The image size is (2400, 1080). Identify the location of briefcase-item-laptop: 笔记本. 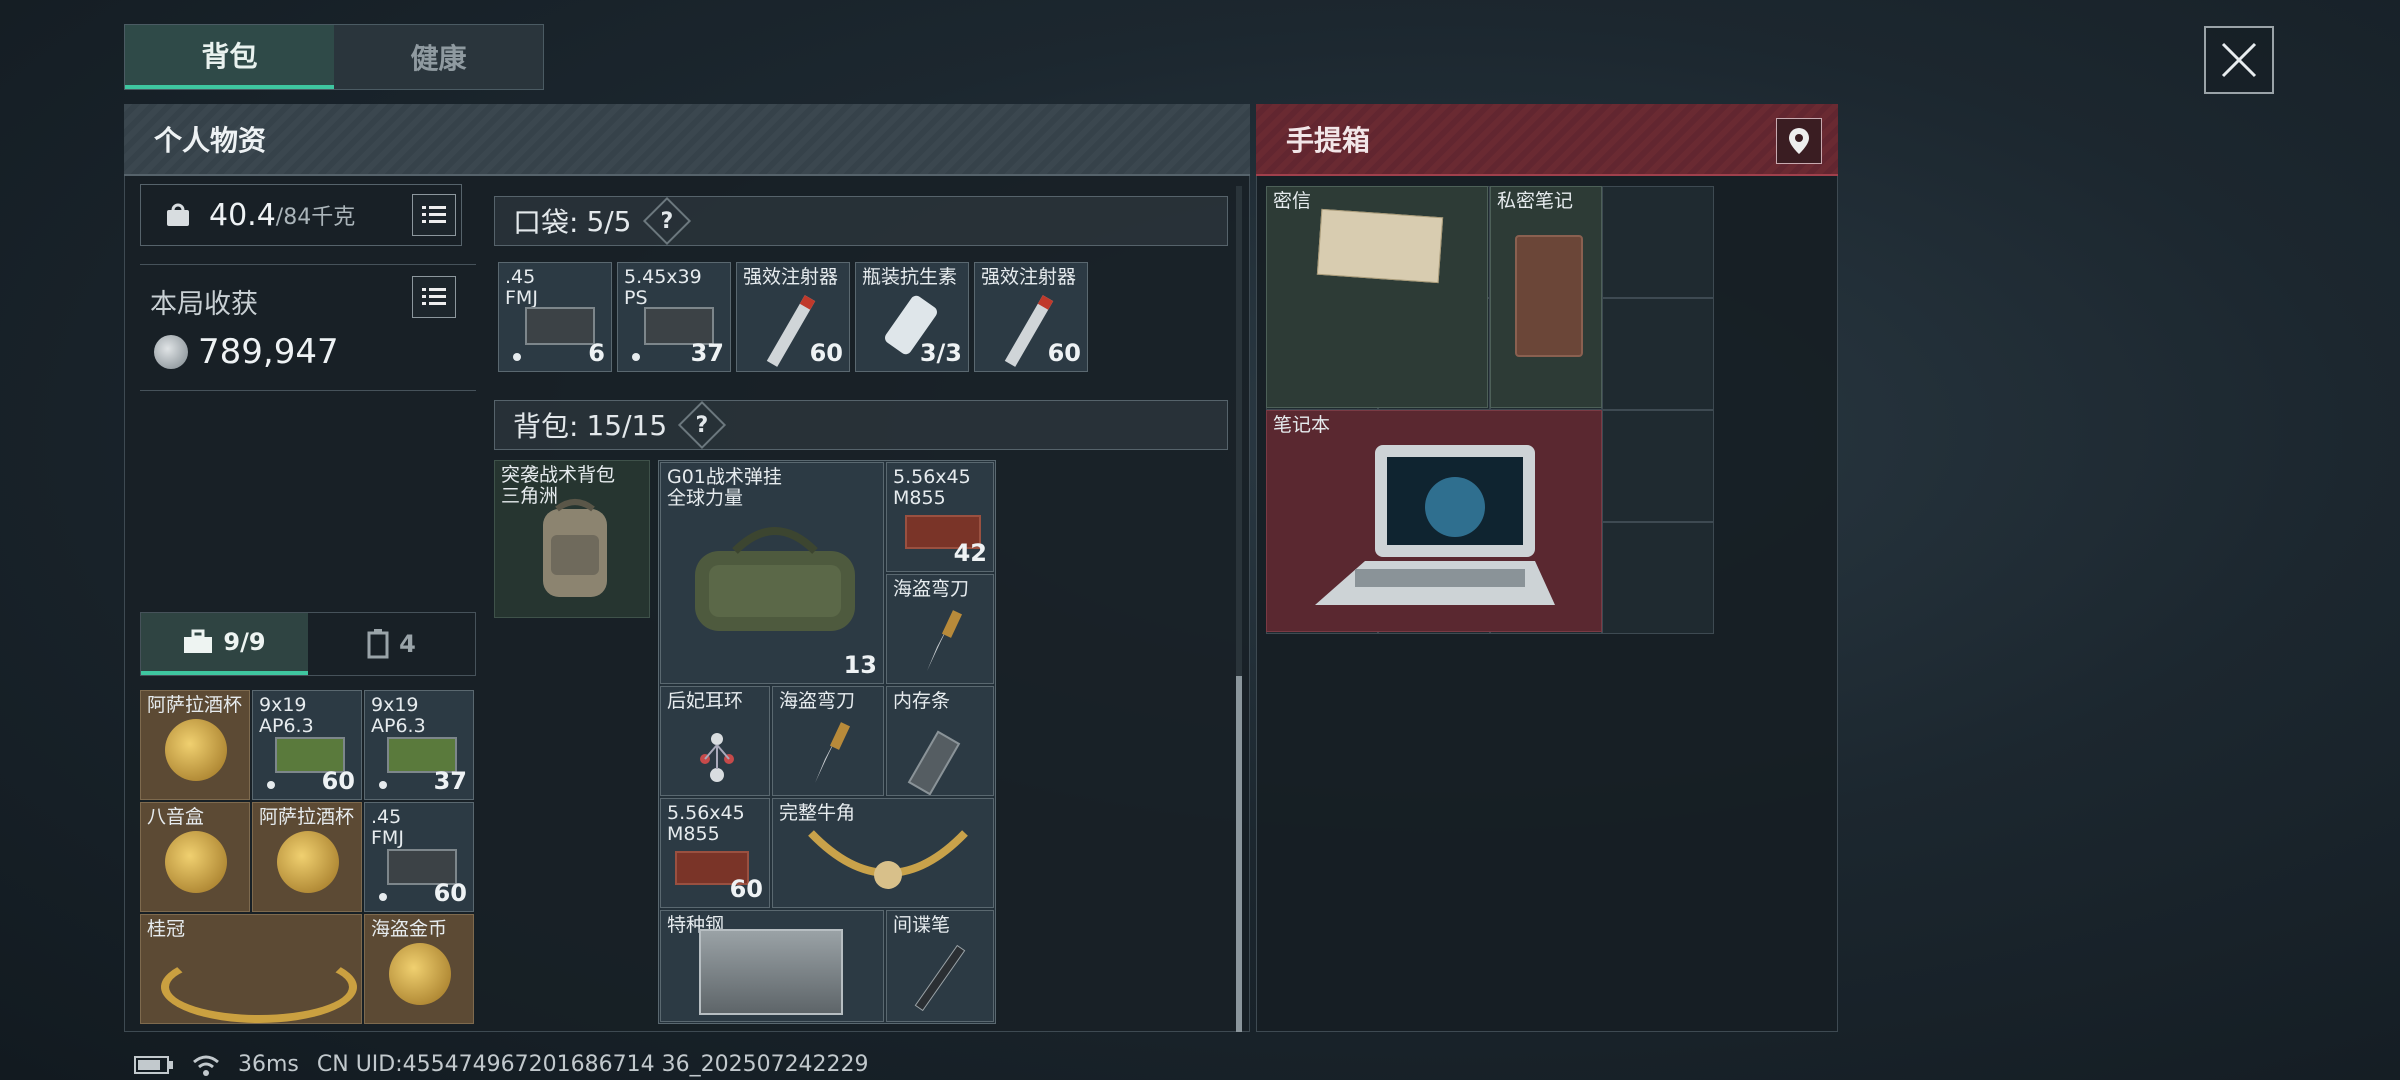
(1434, 521).